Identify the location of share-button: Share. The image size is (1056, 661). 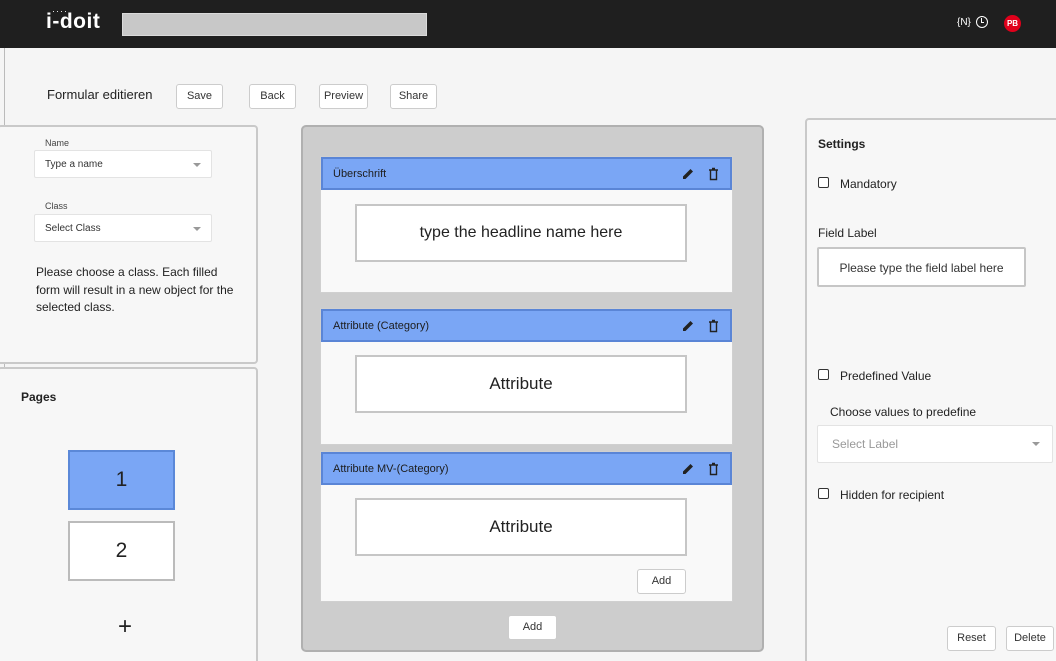
(413, 96).